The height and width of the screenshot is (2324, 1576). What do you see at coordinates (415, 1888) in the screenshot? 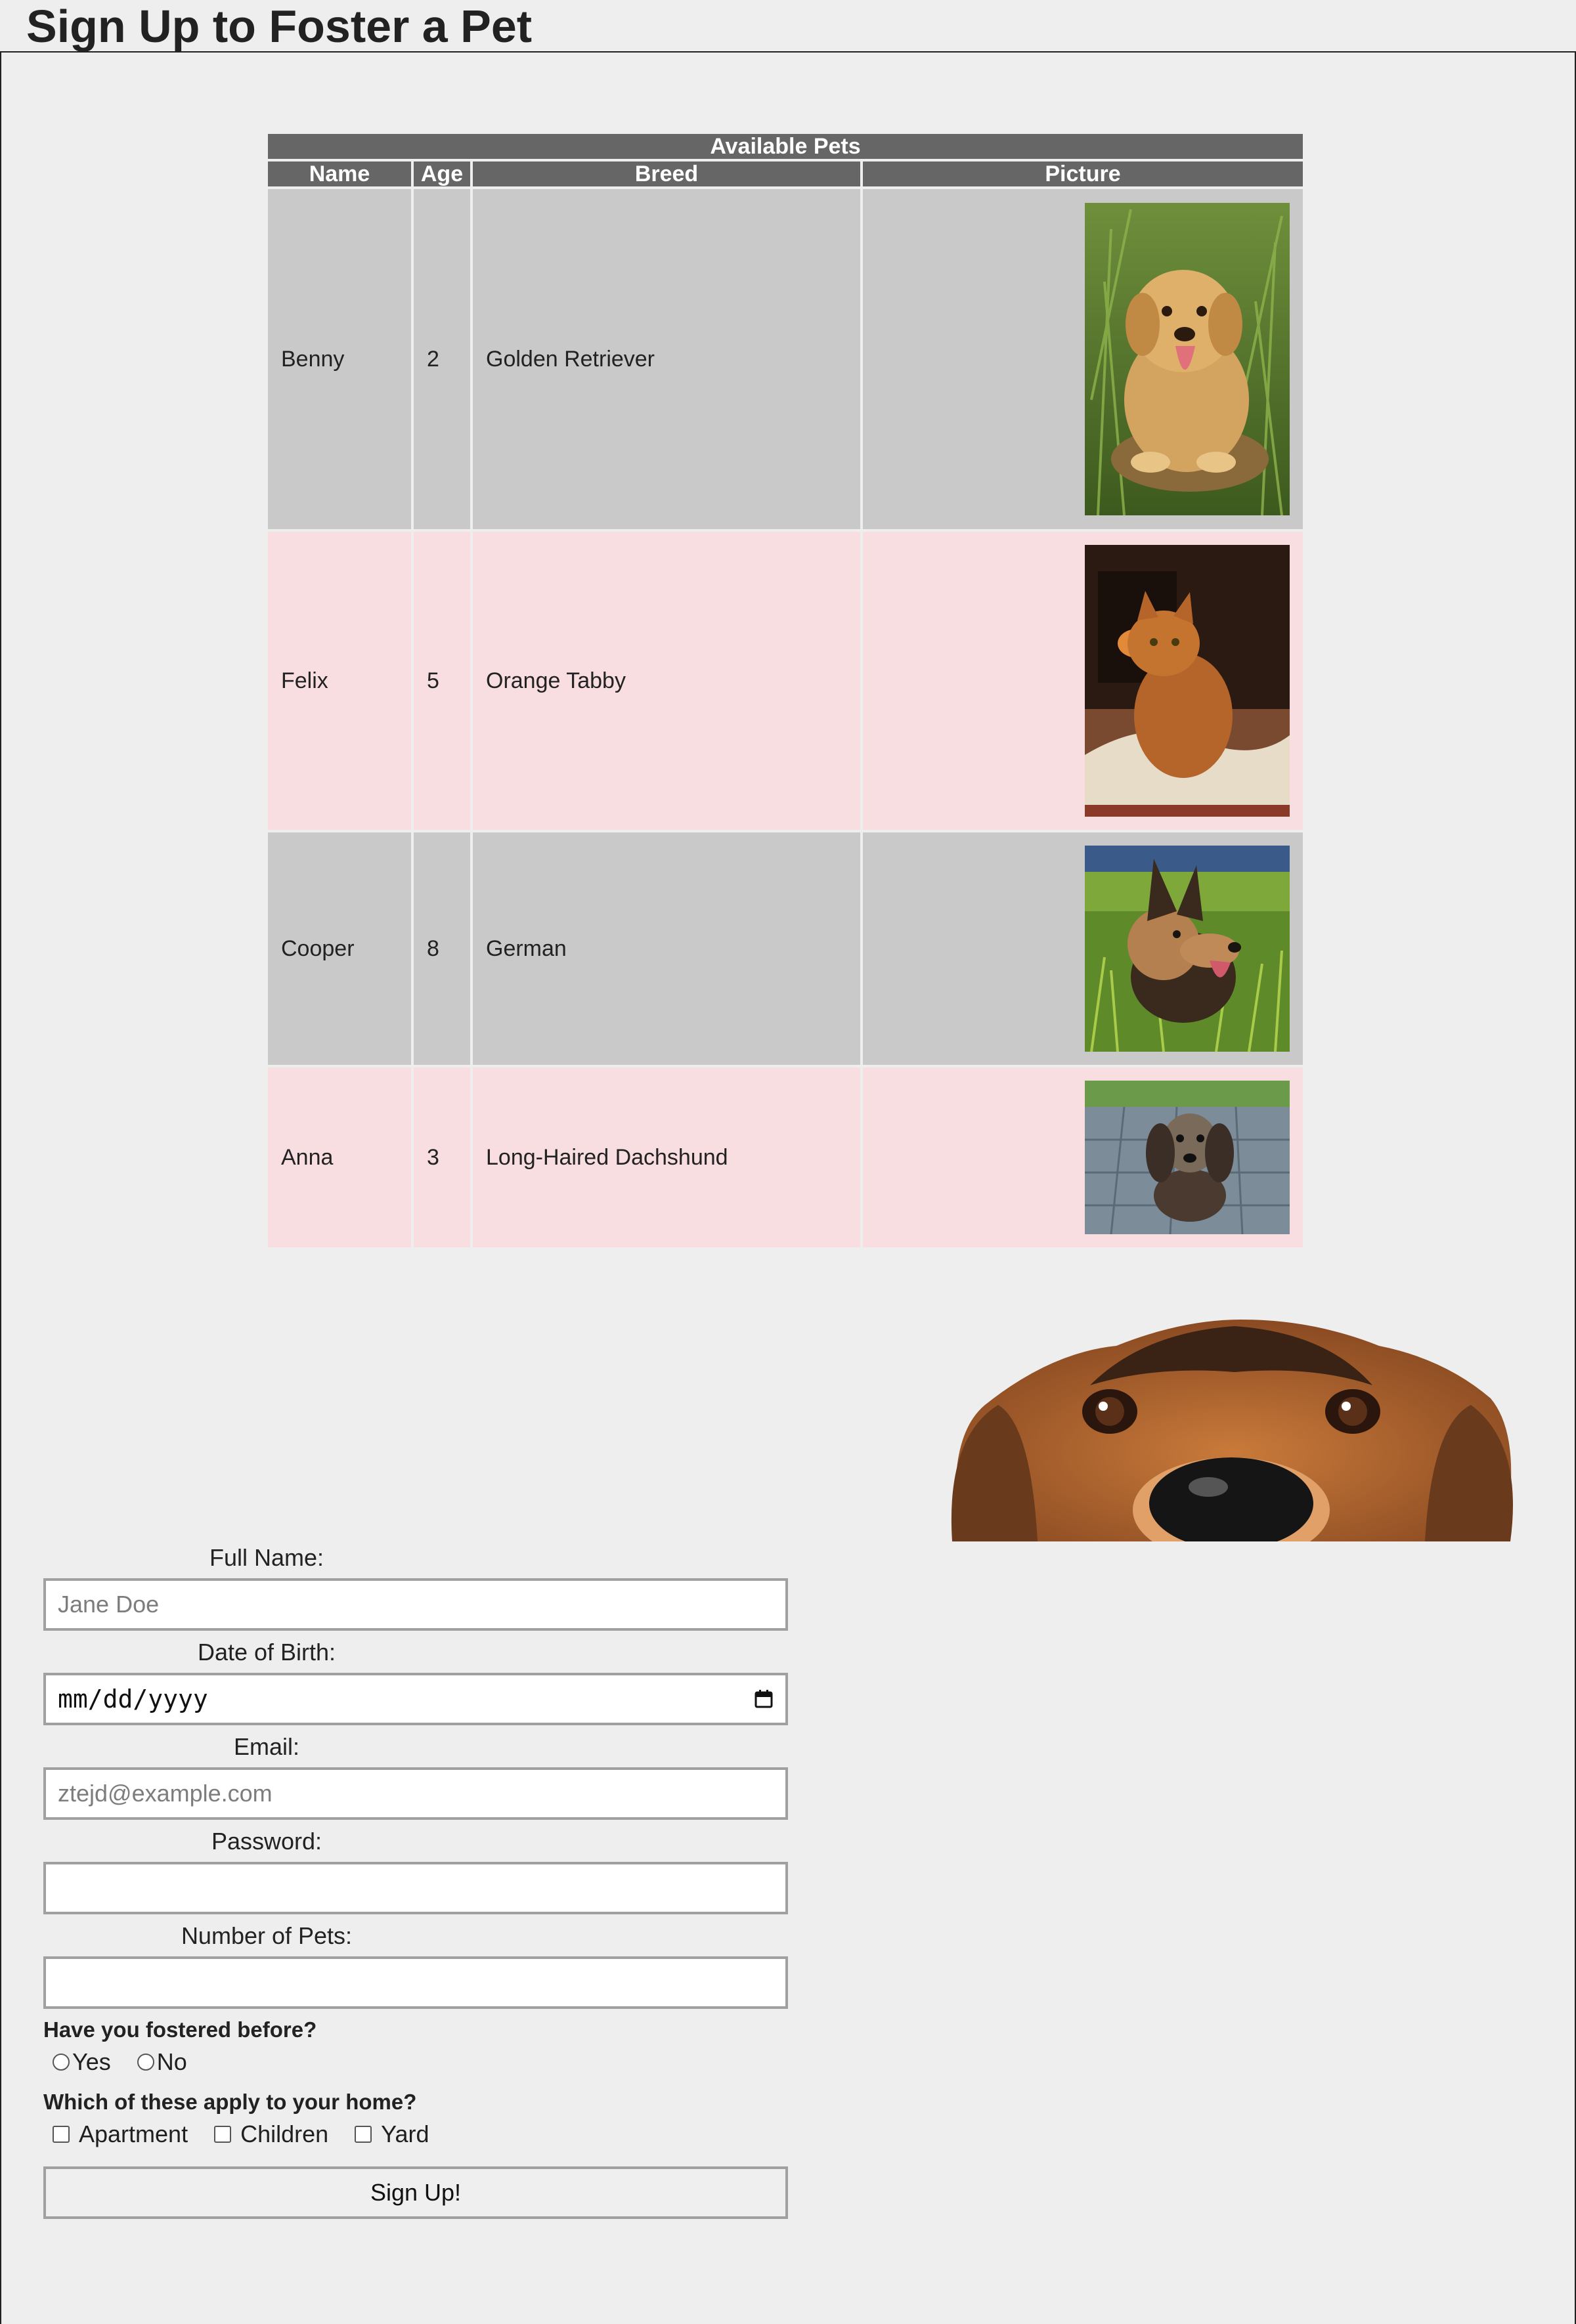
I see `password-input` at bounding box center [415, 1888].